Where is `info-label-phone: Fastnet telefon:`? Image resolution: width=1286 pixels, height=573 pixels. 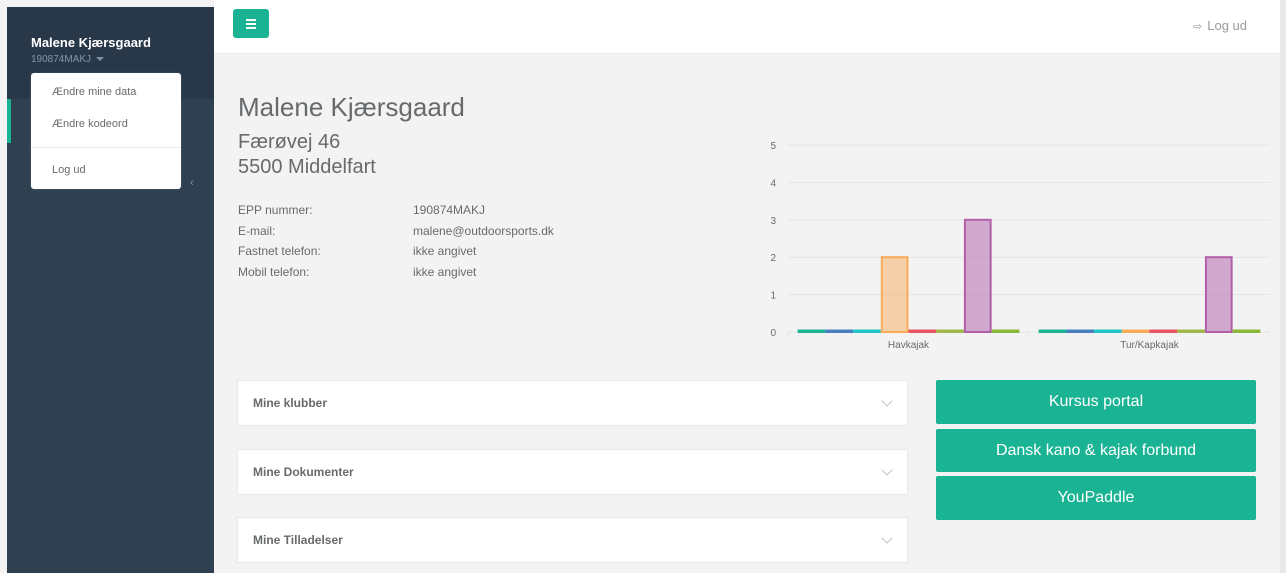
info-label-phone: Fastnet telefon: is located at coordinates (279, 251).